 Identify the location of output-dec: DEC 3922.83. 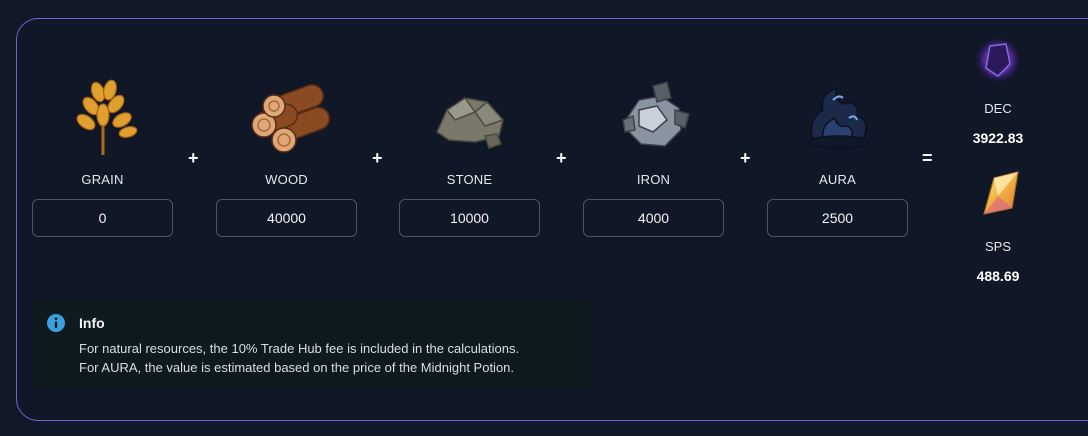
(998, 88).